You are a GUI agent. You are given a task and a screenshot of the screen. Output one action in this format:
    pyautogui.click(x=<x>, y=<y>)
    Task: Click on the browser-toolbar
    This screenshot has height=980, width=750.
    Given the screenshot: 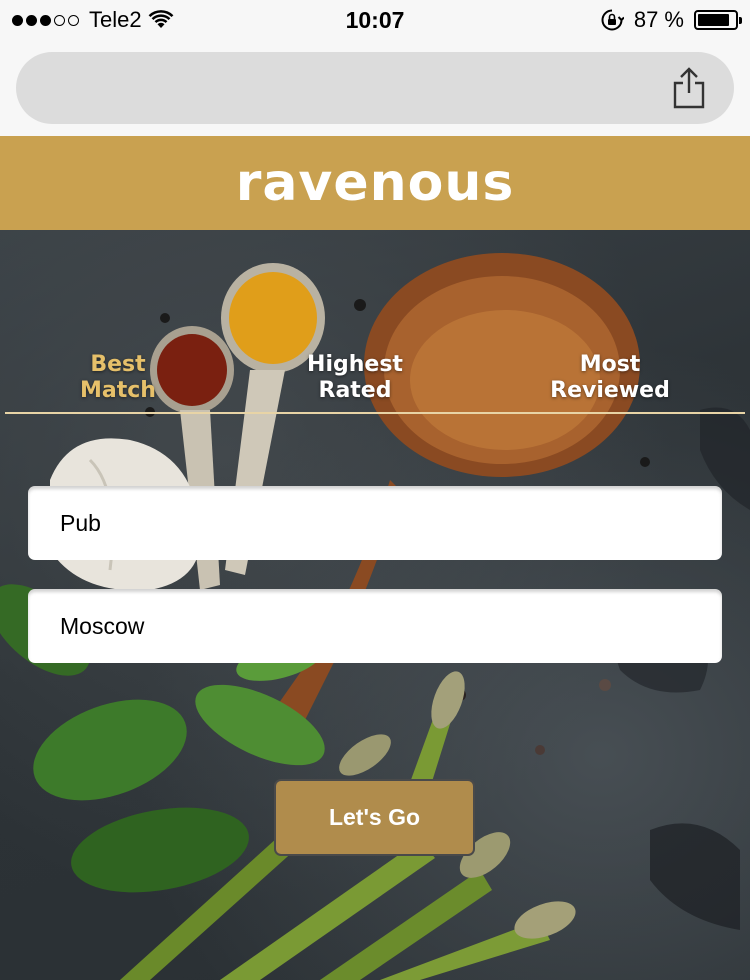 What is the action you would take?
    pyautogui.click(x=375, y=88)
    